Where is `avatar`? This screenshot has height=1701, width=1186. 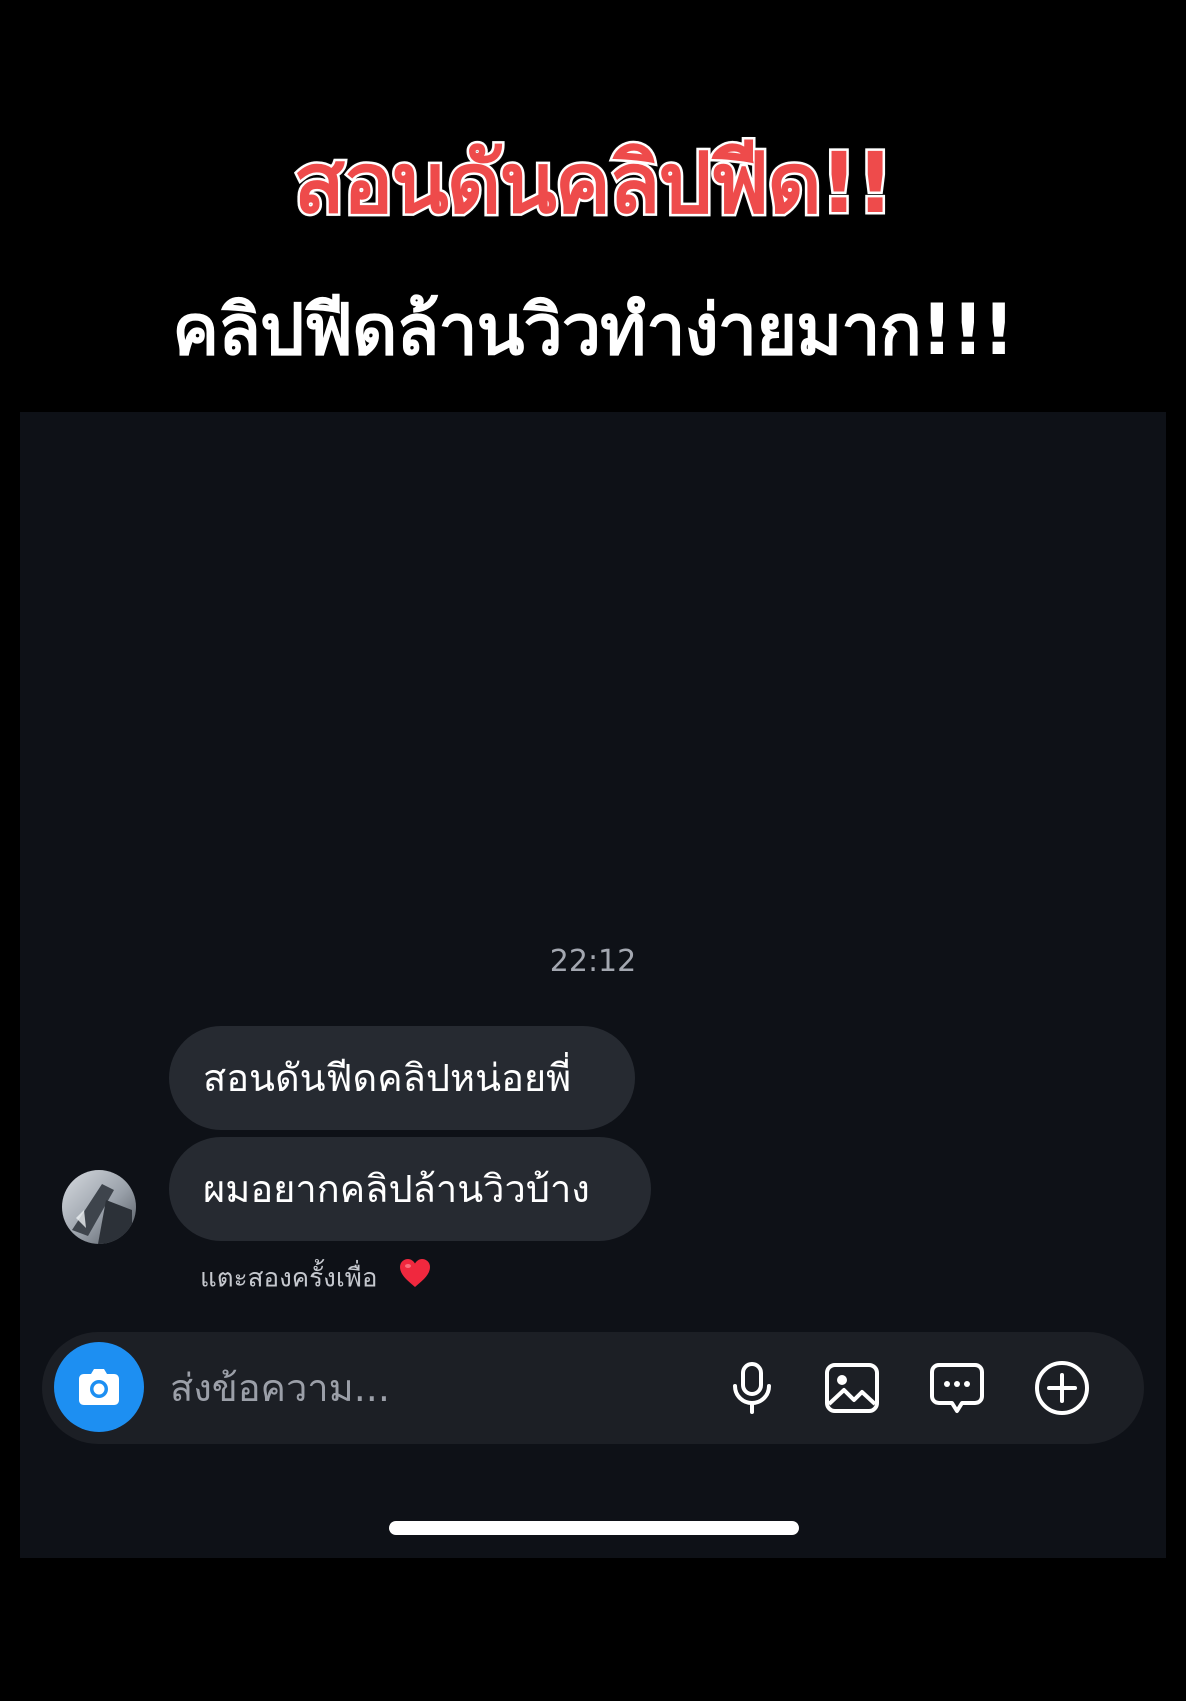 avatar is located at coordinates (99, 1207).